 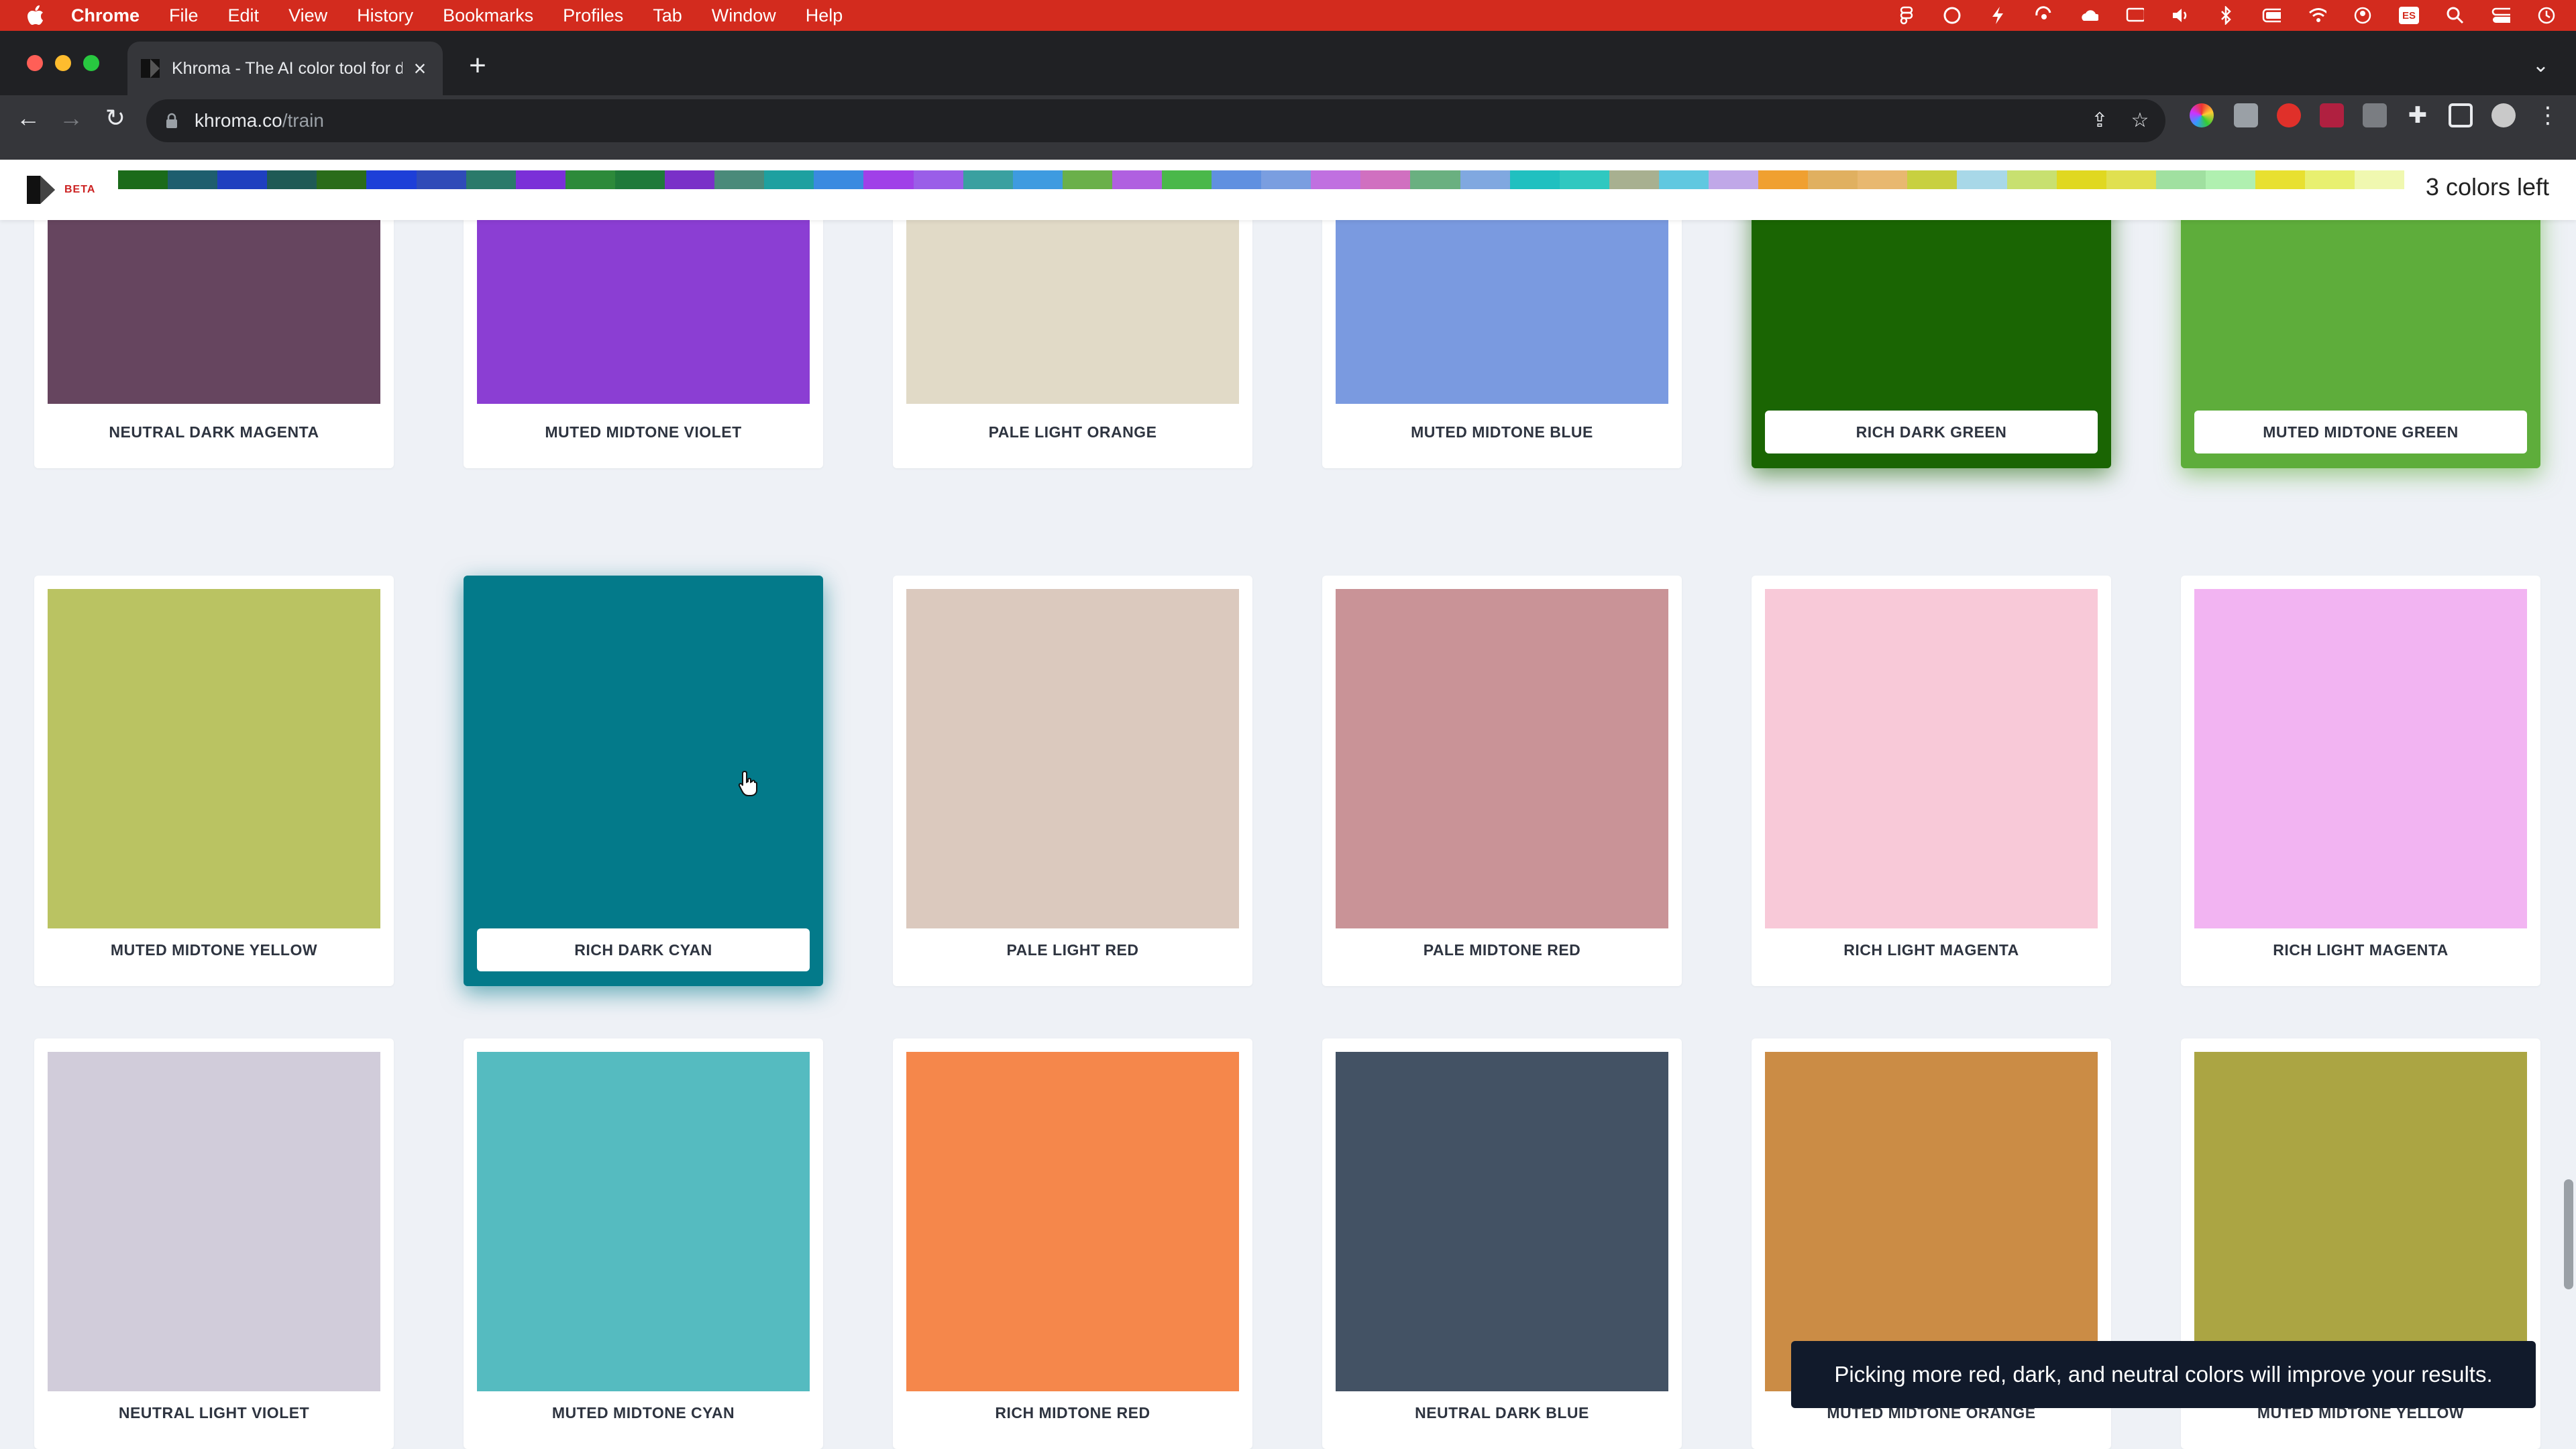 I want to click on figma-icon, so click(x=1906, y=15).